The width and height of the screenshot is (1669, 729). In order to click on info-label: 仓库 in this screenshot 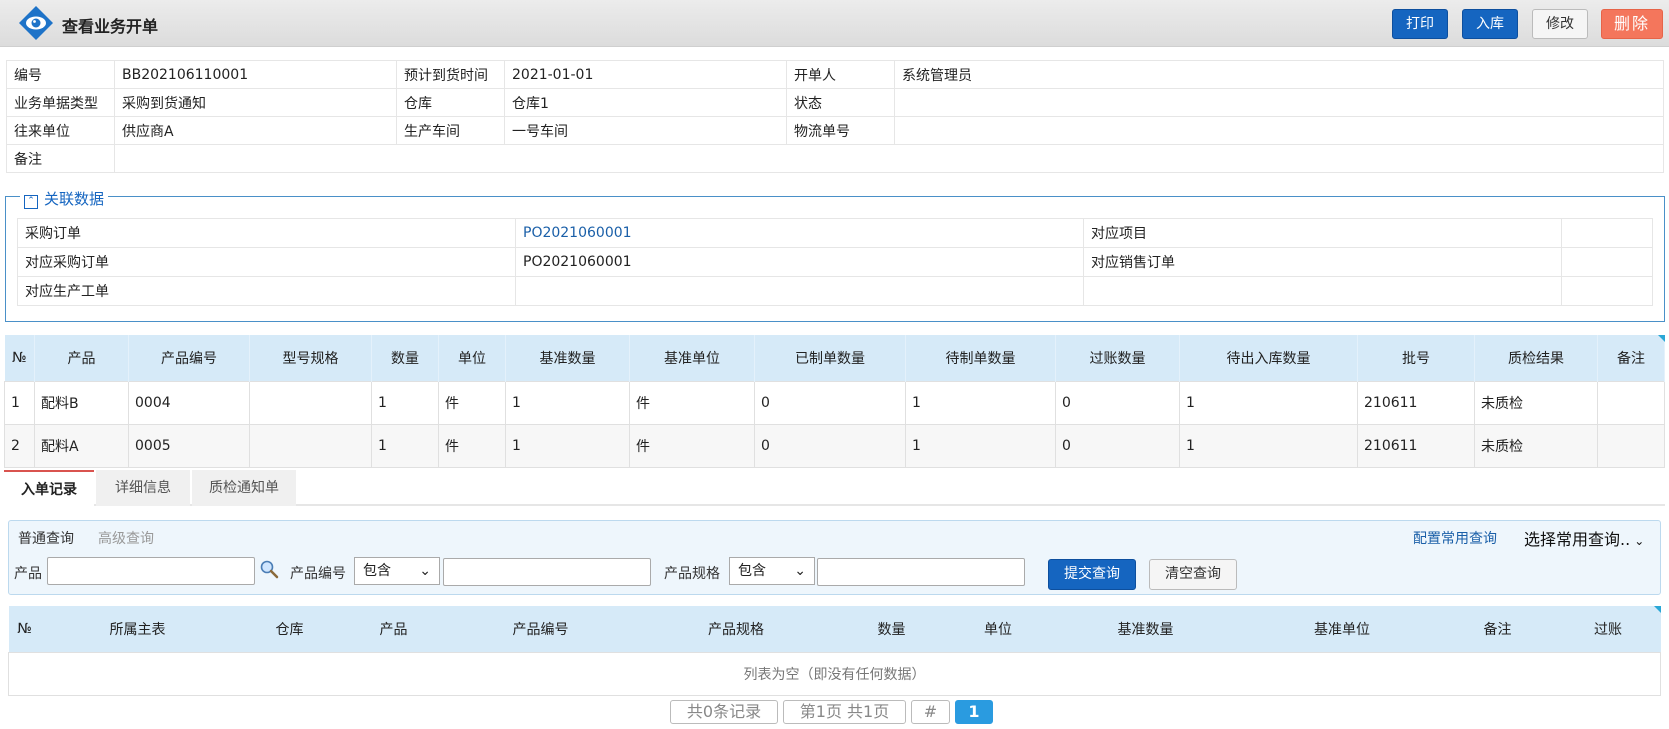, I will do `click(450, 102)`.